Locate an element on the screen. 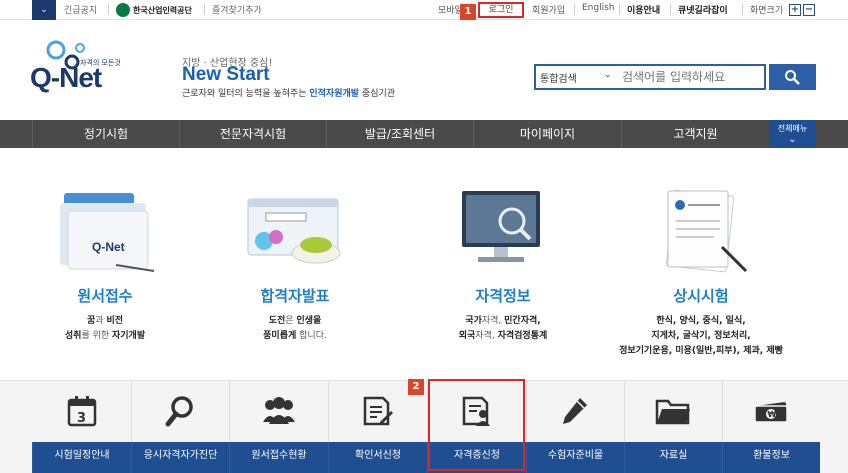 The height and width of the screenshot is (473, 848). browser-window-icon is located at coordinates (295, 231).